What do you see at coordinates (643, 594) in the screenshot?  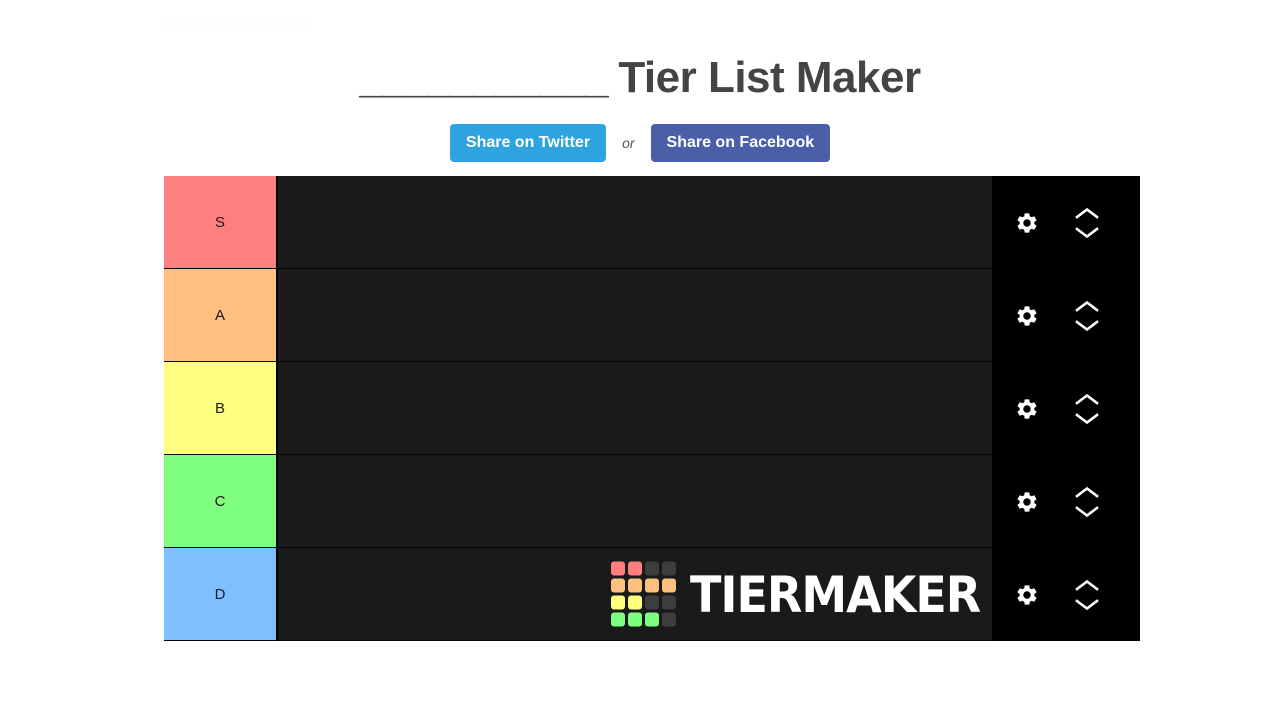 I see `tiermaker-logo-grid` at bounding box center [643, 594].